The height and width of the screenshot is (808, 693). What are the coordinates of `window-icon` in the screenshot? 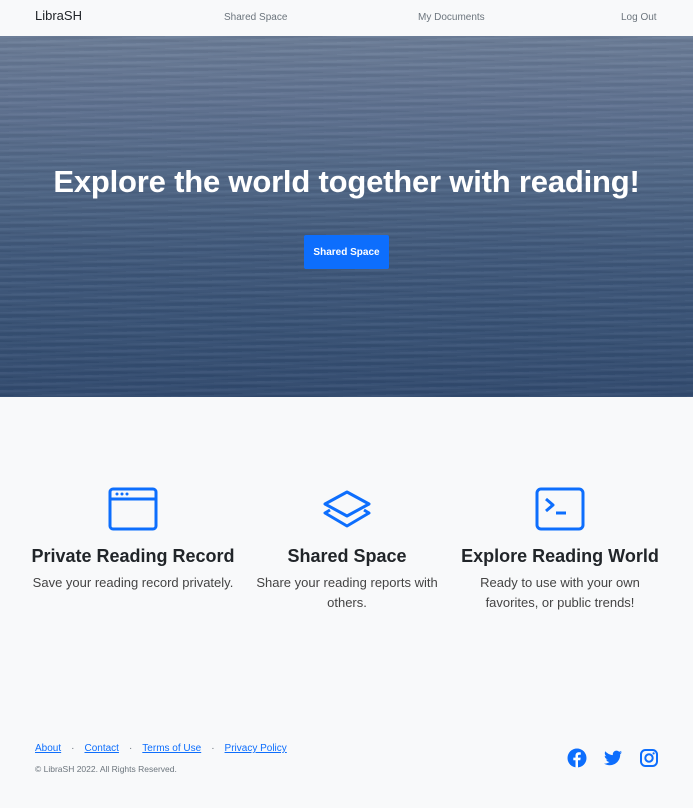 It's located at (133, 509).